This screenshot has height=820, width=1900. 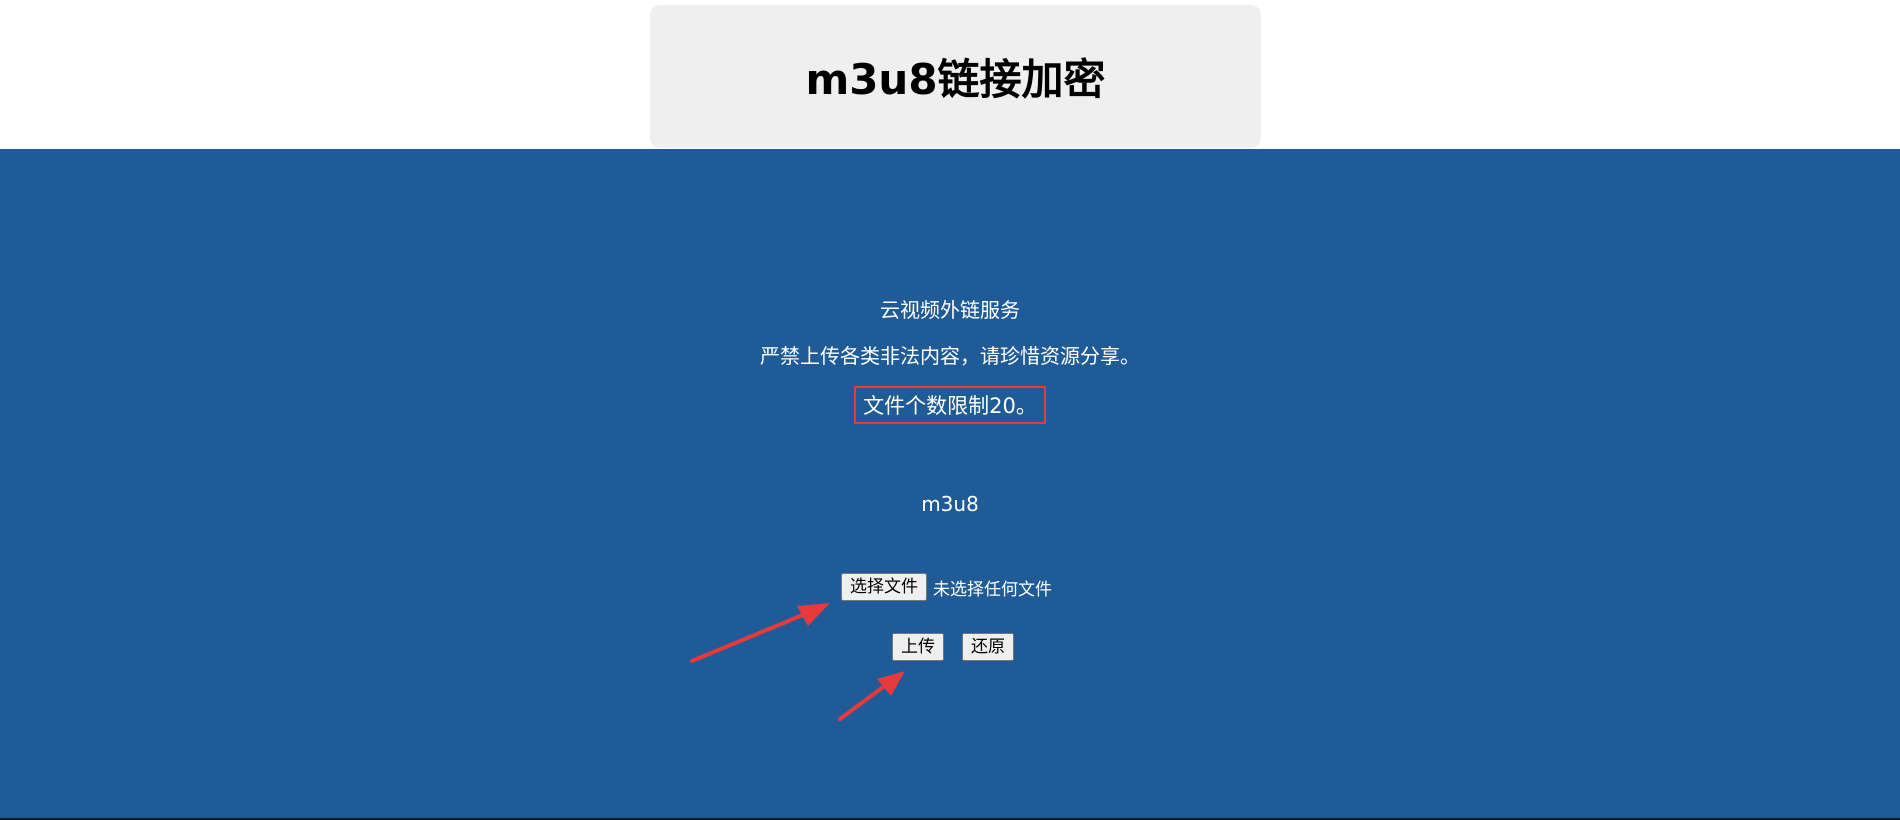 What do you see at coordinates (950, 310) in the screenshot?
I see `service-notice: 云视频外链服务` at bounding box center [950, 310].